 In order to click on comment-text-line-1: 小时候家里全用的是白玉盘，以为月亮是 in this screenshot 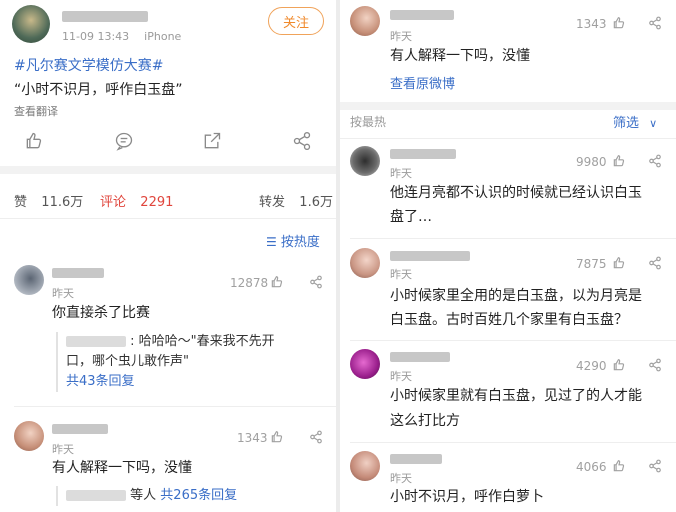, I will do `click(516, 296)`.